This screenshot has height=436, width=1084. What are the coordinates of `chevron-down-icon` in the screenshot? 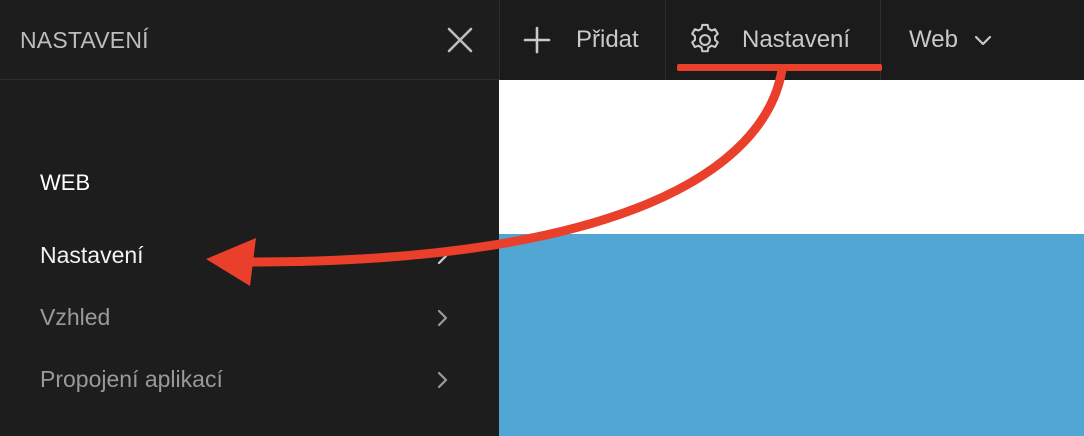 It's located at (983, 40).